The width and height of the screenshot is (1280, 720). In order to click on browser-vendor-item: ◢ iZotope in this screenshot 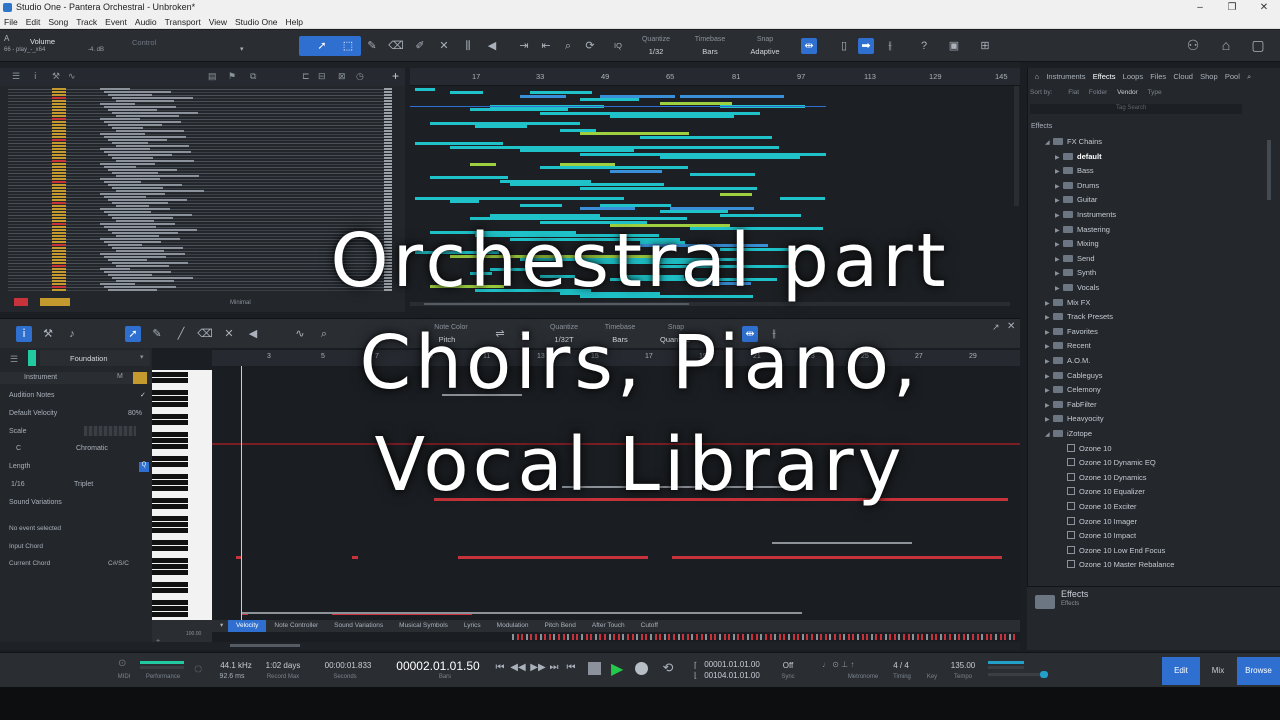, I will do `click(1068, 433)`.